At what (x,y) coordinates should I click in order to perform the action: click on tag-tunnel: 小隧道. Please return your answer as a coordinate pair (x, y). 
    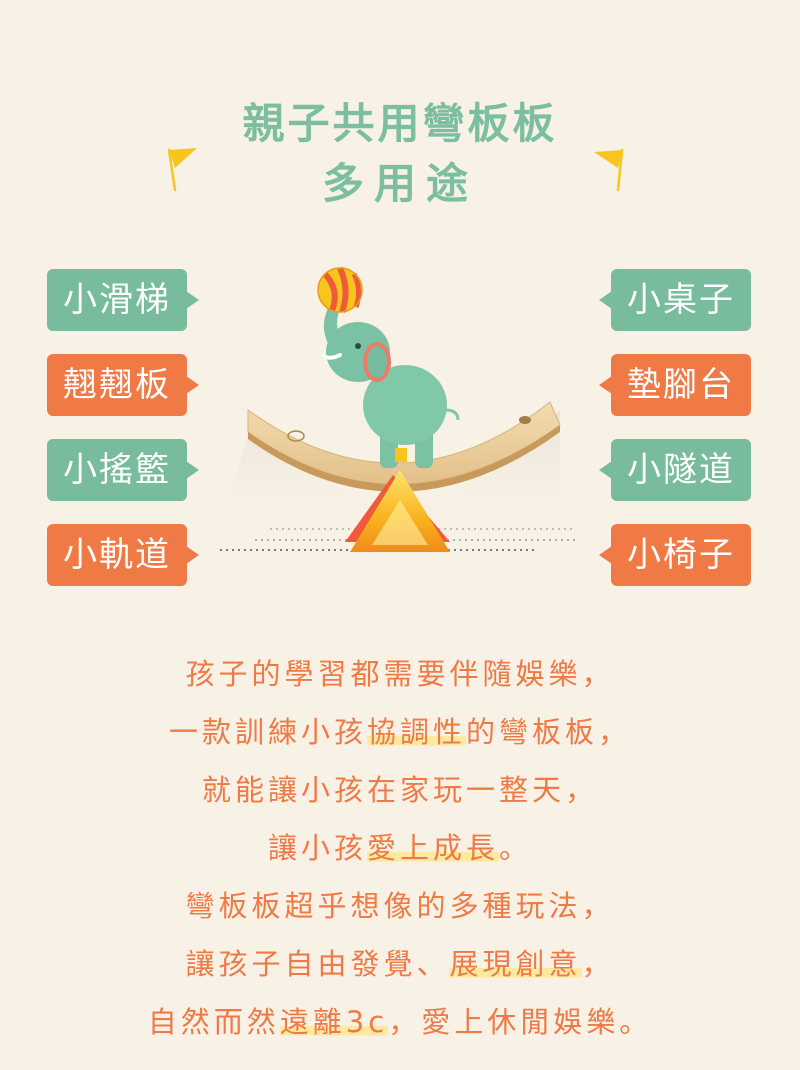
    Looking at the image, I should click on (675, 470).